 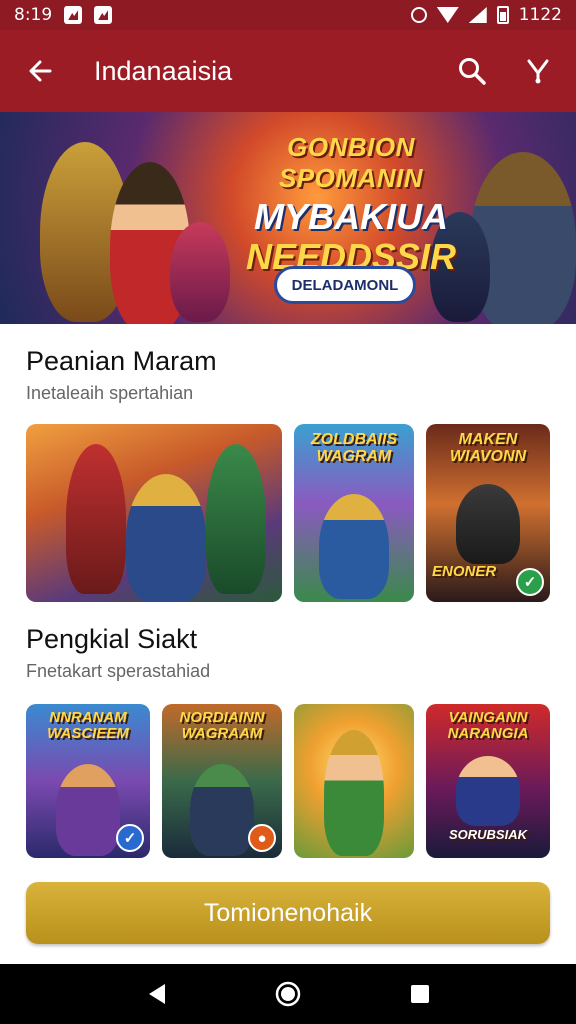 I want to click on home-circle-icon, so click(x=288, y=994).